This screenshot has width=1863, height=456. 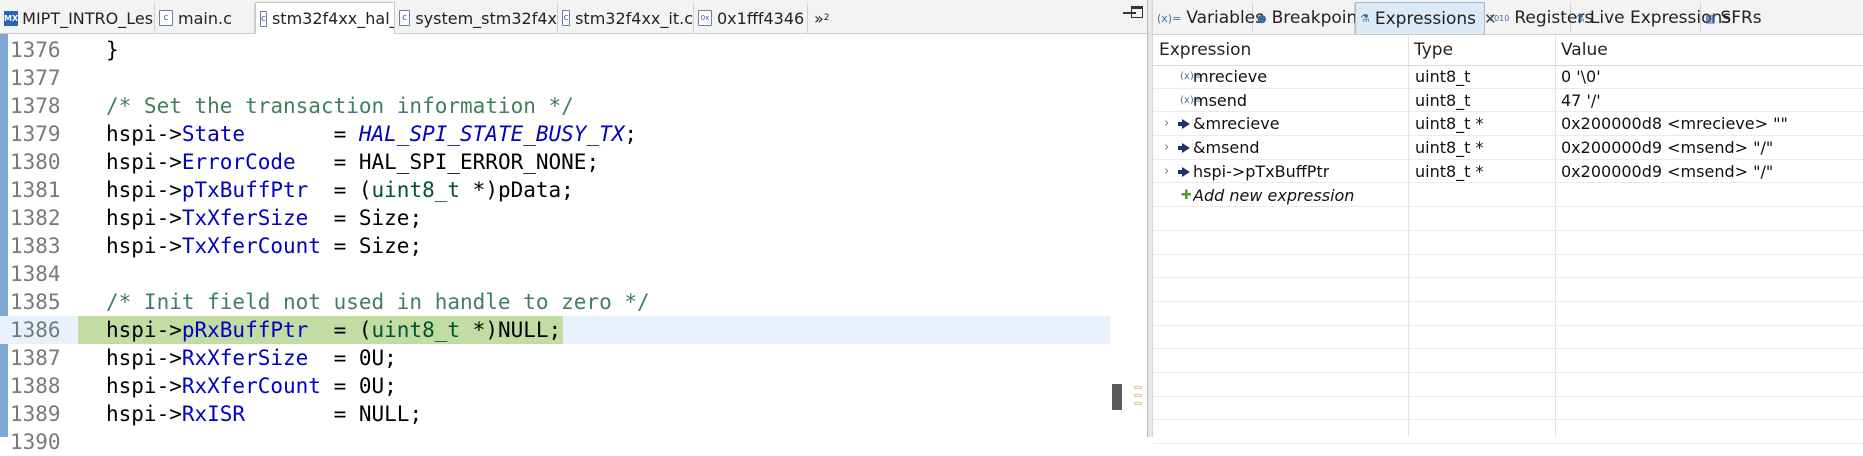 I want to click on plus-icon: ✚, so click(x=1186, y=195).